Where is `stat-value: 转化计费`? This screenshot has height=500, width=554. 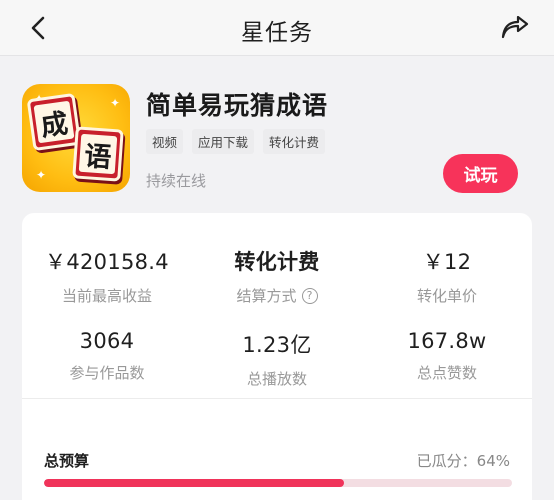 stat-value: 转化计费 is located at coordinates (277, 262).